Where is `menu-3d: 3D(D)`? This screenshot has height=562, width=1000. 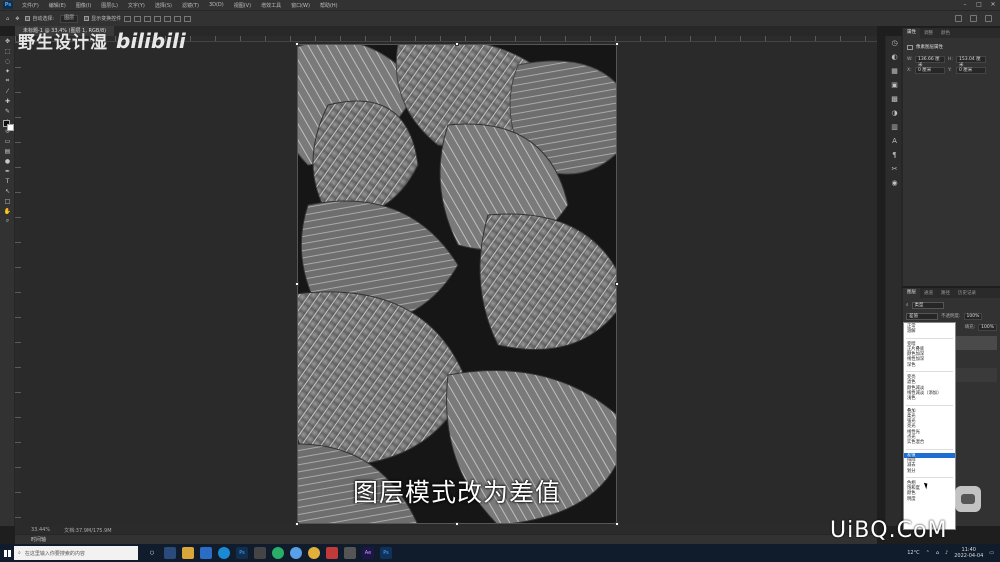
menu-3d: 3D(D) is located at coordinates (216, 5).